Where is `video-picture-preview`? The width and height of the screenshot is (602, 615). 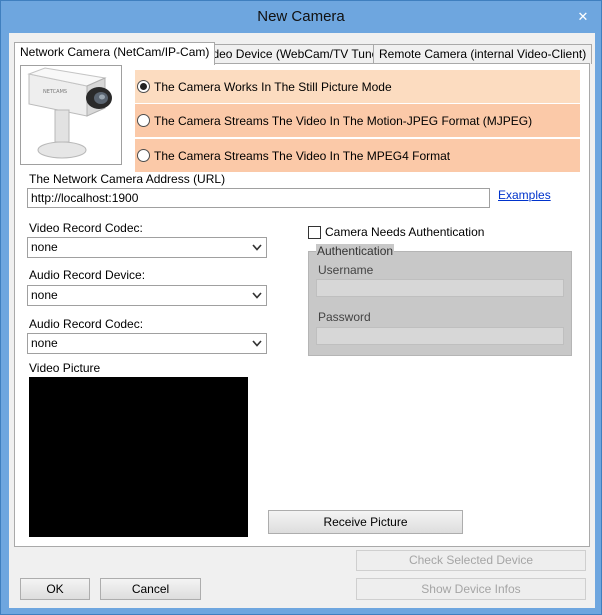 video-picture-preview is located at coordinates (138, 457).